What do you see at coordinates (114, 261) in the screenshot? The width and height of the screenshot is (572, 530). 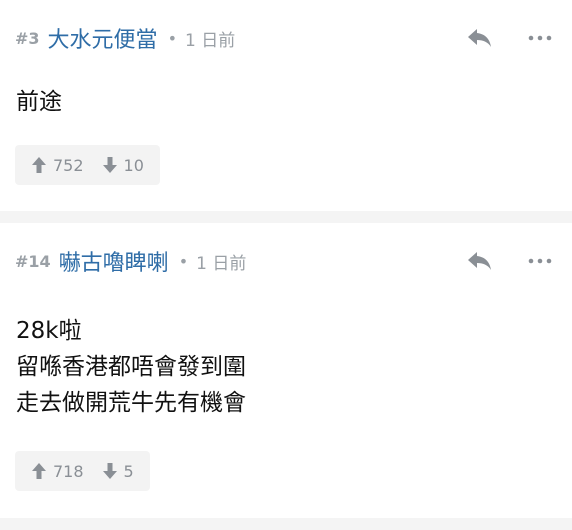 I see `username-link: 嚇古嚕睥喇` at bounding box center [114, 261].